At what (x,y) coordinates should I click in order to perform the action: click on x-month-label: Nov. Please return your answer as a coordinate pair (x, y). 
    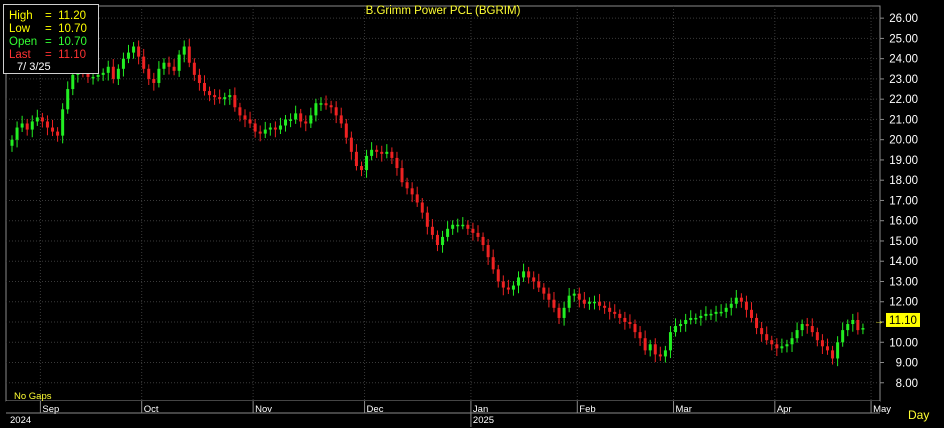
    Looking at the image, I should click on (263, 409).